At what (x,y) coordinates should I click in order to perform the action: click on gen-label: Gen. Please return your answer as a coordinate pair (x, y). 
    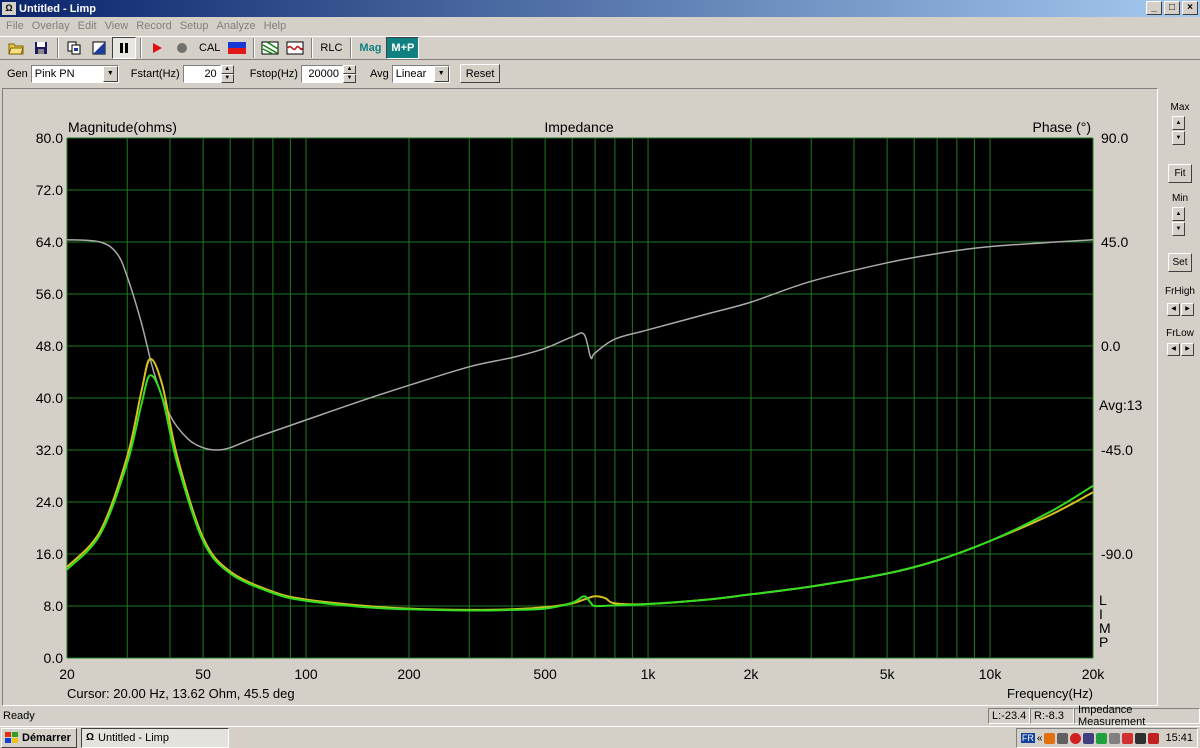
    Looking at the image, I should click on (17, 73).